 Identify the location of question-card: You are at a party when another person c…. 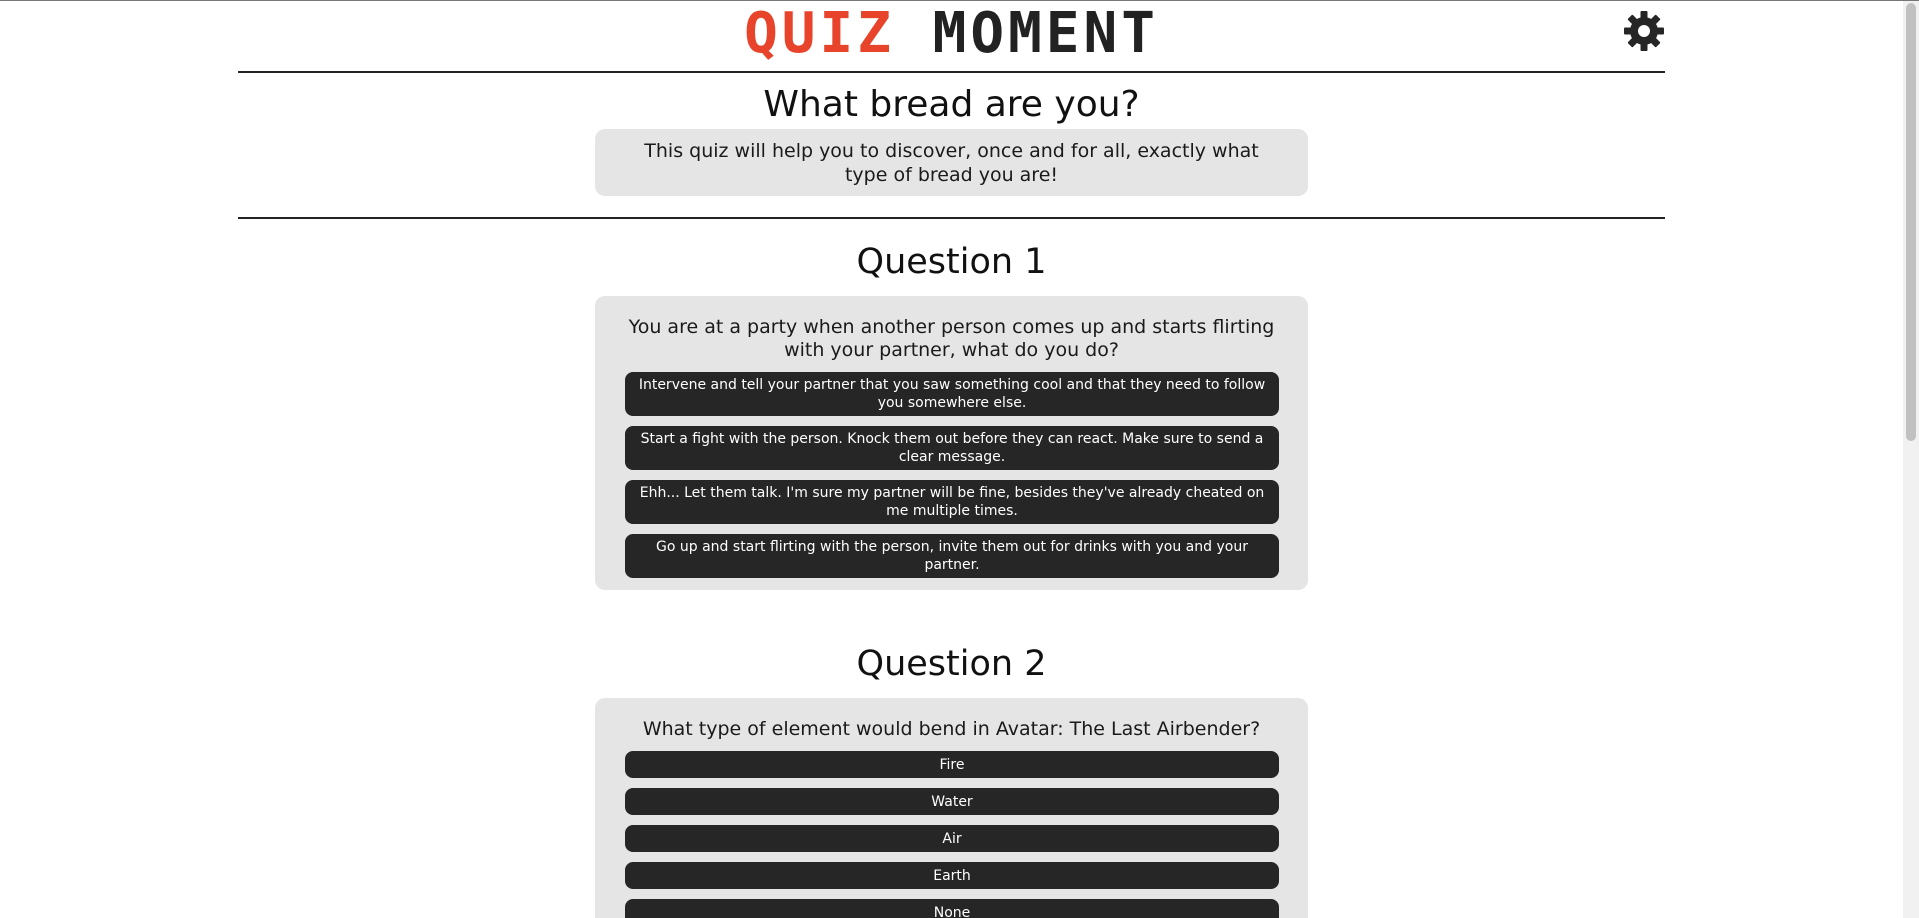
(951, 443).